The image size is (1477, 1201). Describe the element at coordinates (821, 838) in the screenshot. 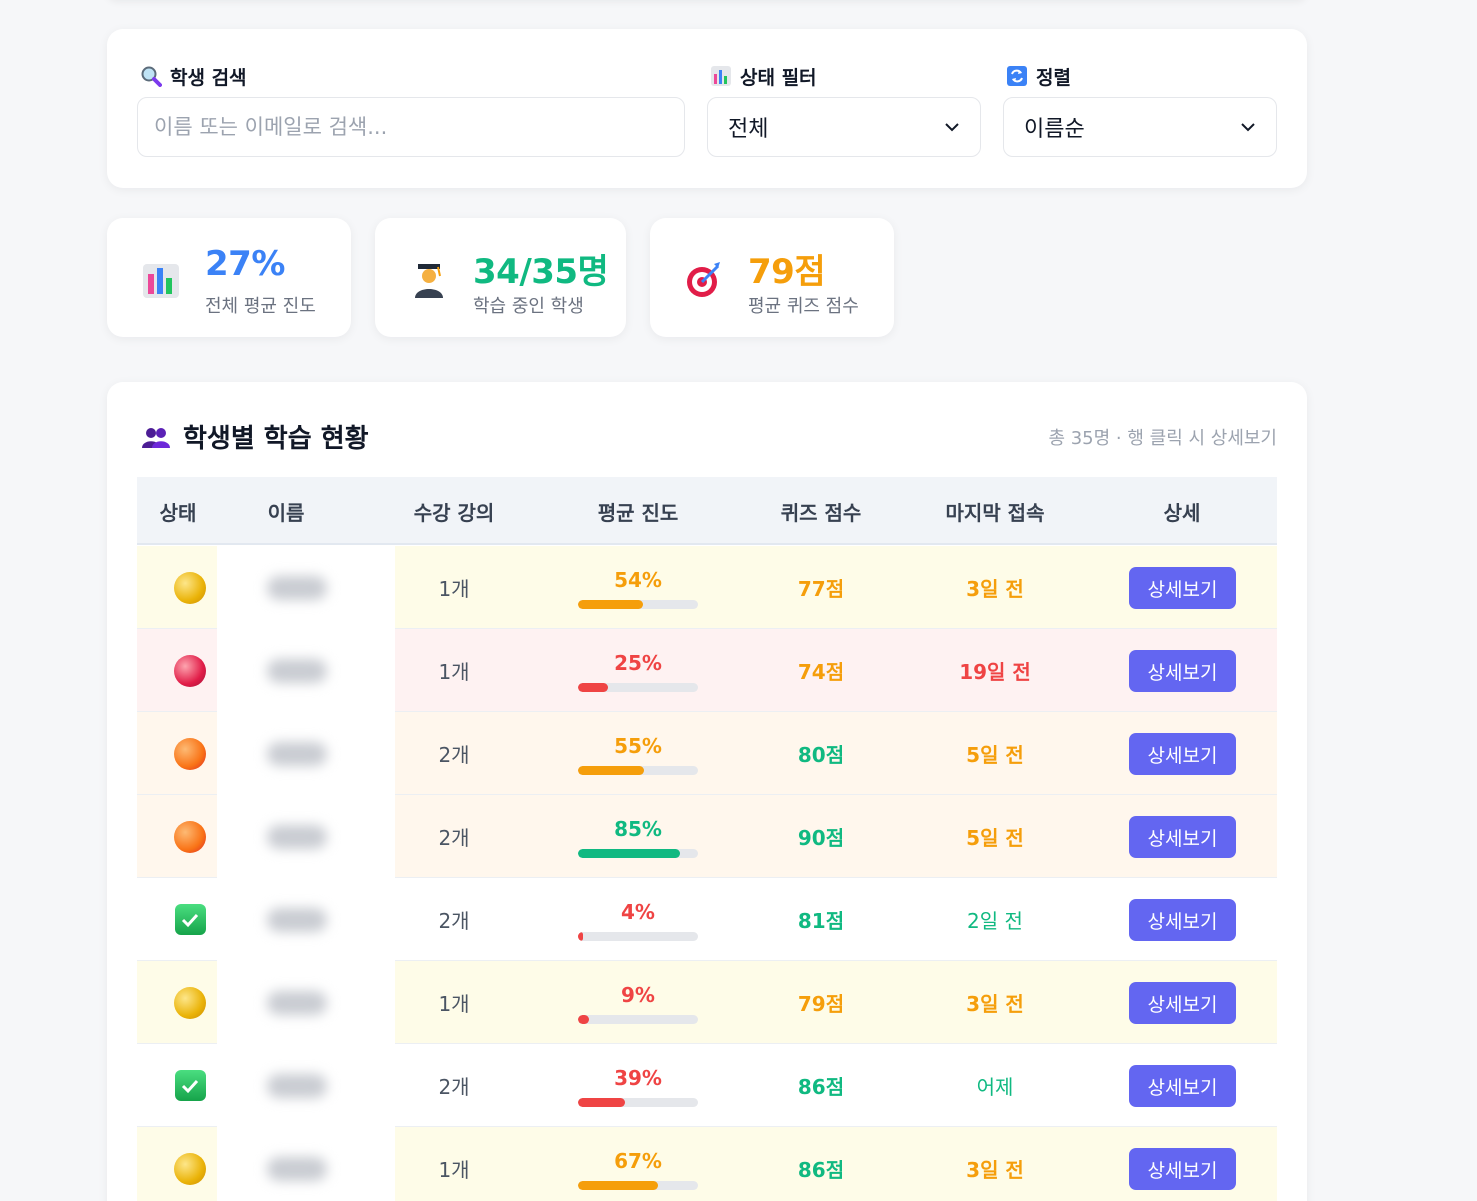

I see `quiz-score: 90점` at that location.